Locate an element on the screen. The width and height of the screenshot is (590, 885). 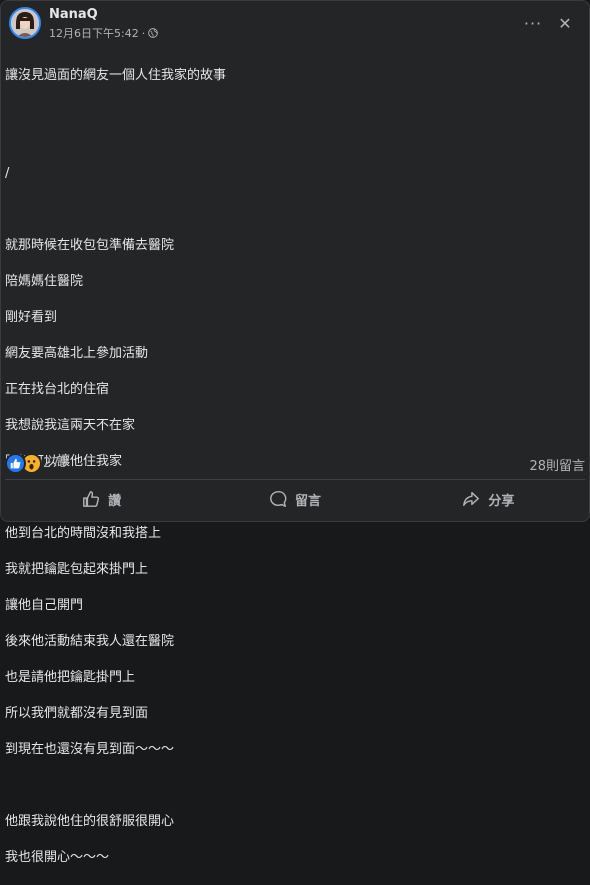
share-icon is located at coordinates (471, 499).